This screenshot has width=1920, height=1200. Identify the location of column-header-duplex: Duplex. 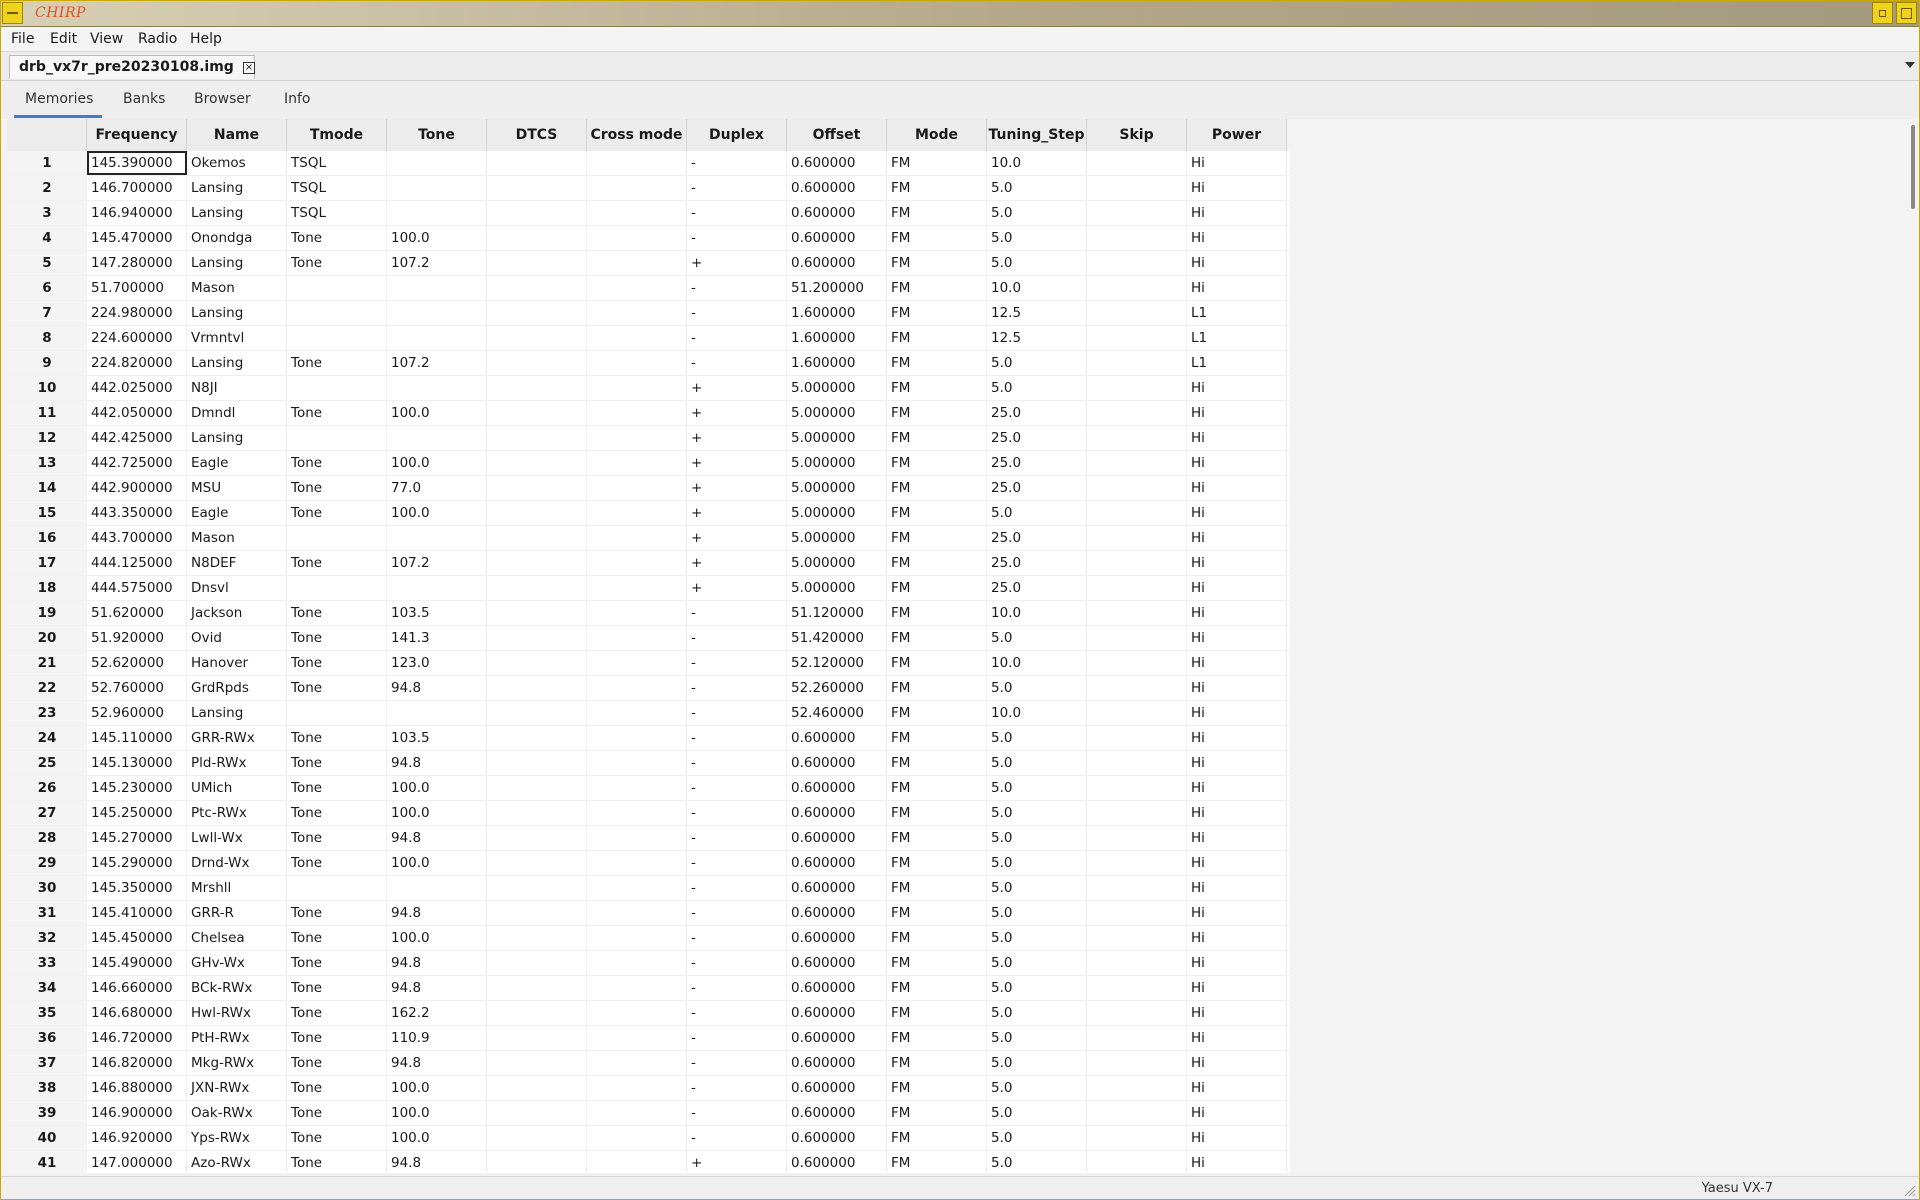
(737, 135).